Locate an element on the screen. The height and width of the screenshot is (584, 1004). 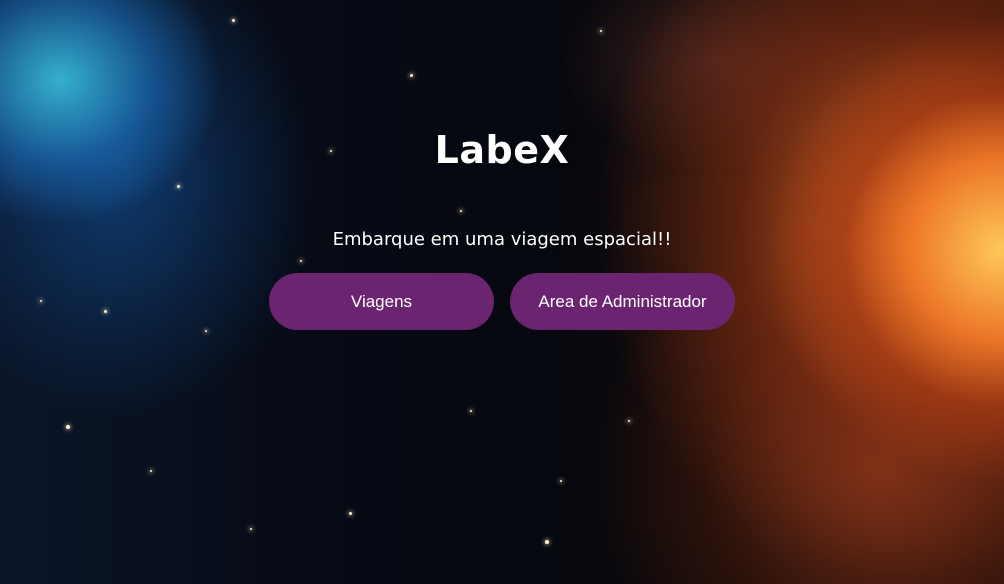
page-subtitle: Embarque em uma viagem espacial!! is located at coordinates (502, 239).